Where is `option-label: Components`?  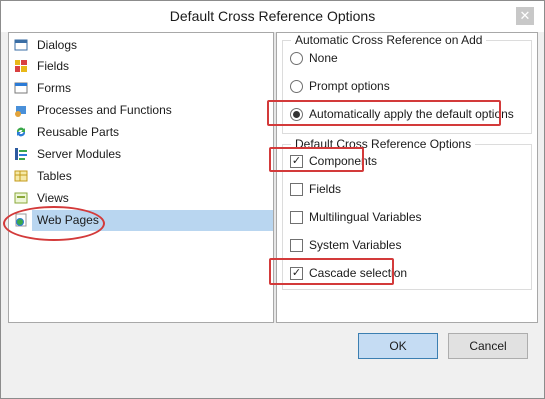 option-label: Components is located at coordinates (343, 161).